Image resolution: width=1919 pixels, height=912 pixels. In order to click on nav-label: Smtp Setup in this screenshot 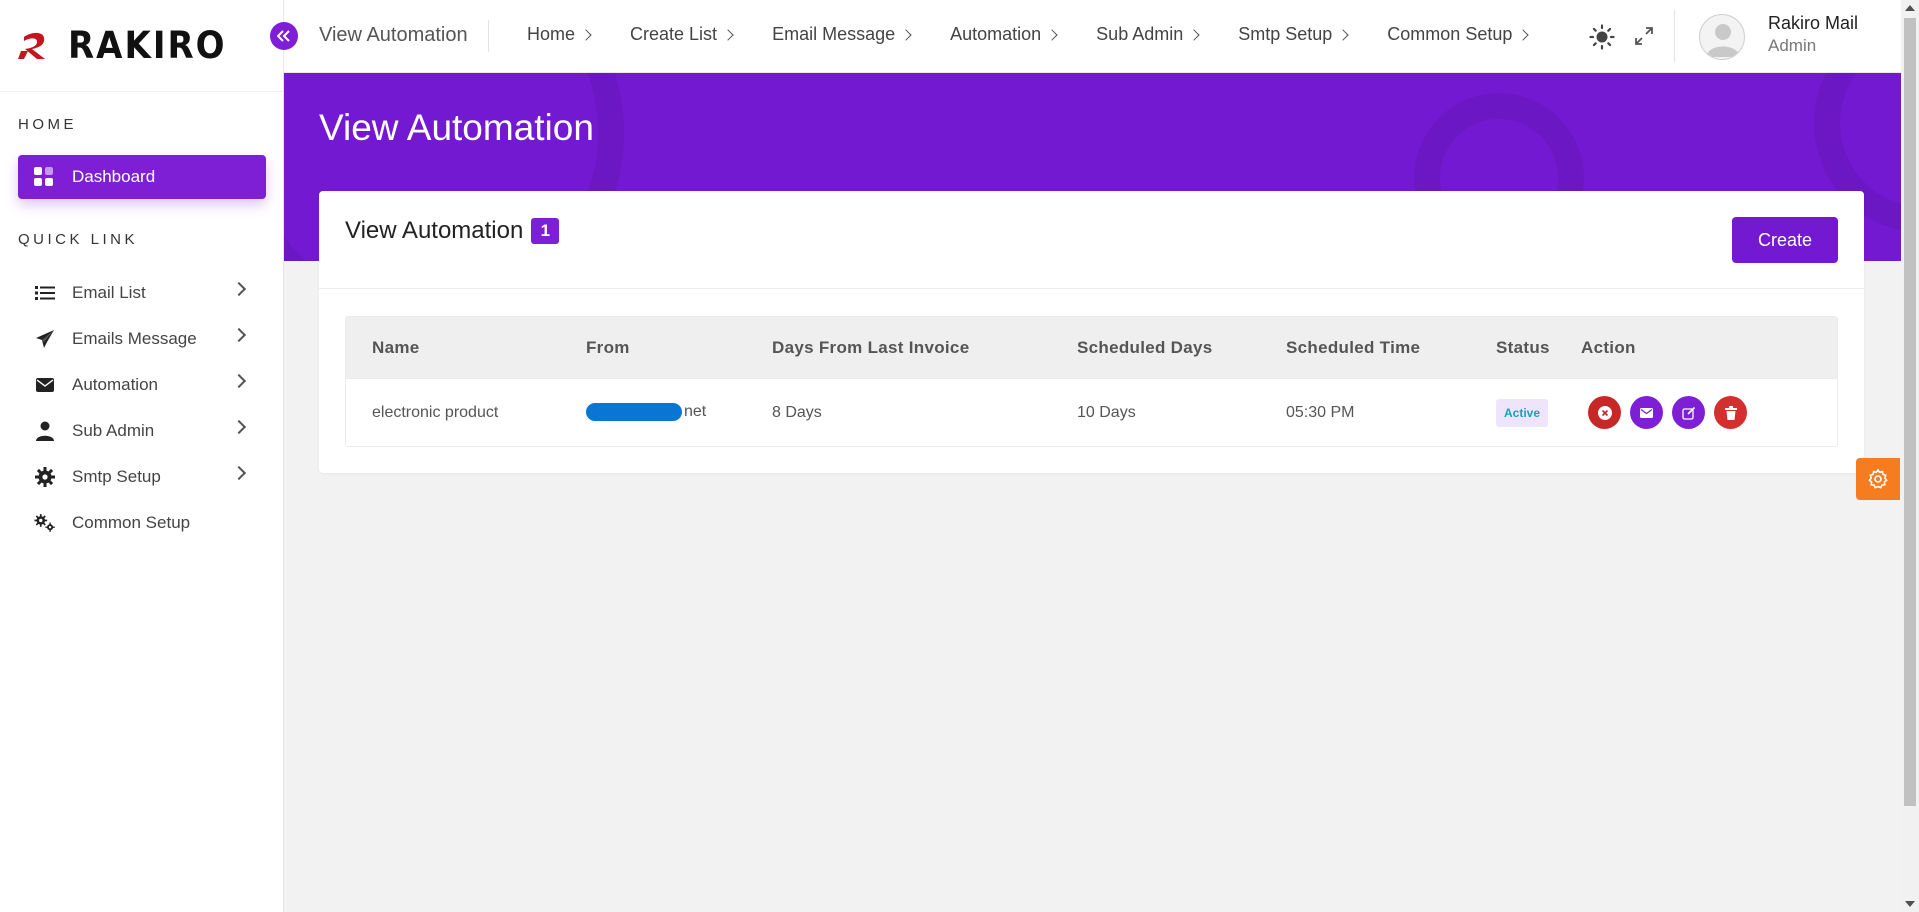, I will do `click(1285, 34)`.